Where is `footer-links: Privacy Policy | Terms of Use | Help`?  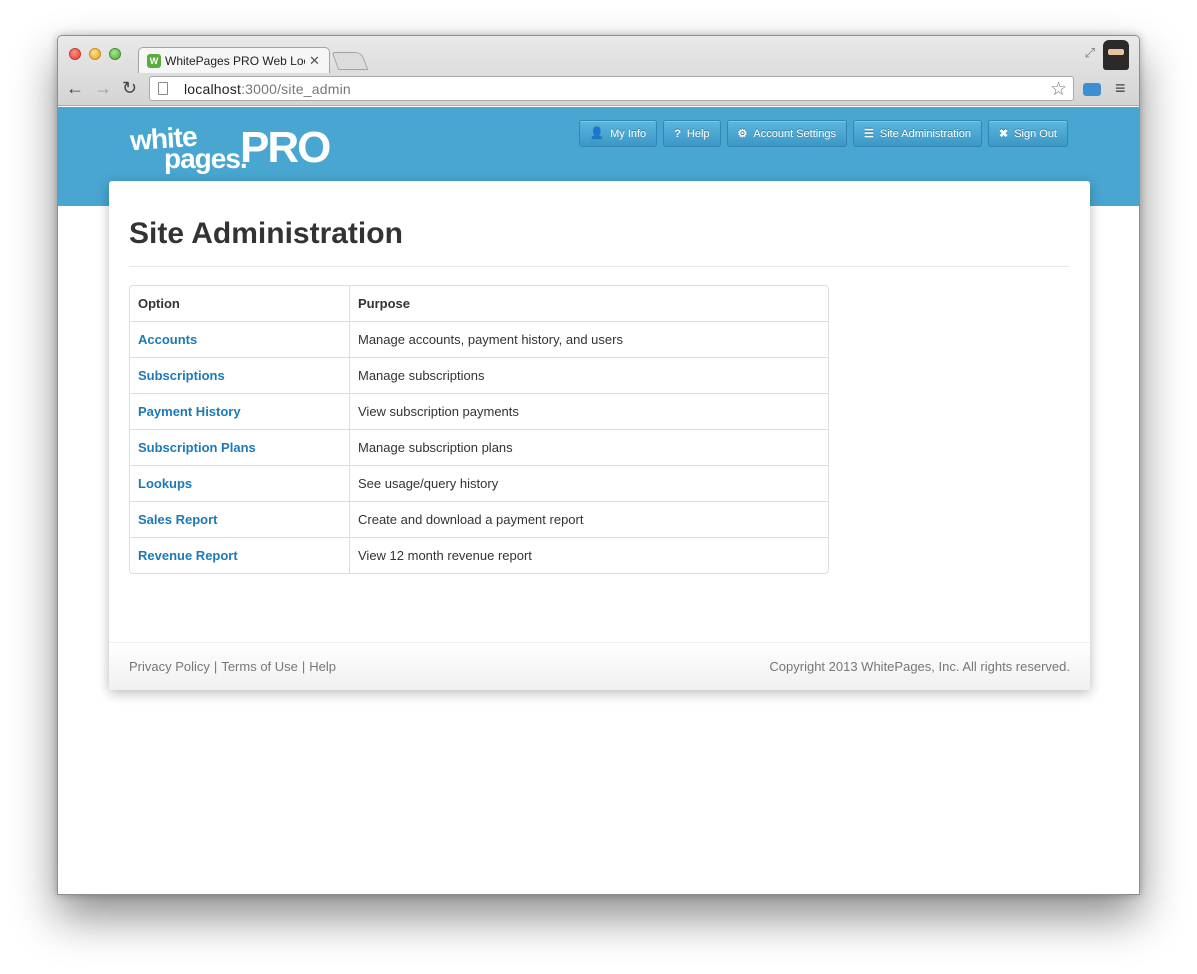
footer-links: Privacy Policy | Terms of Use | Help is located at coordinates (232, 666).